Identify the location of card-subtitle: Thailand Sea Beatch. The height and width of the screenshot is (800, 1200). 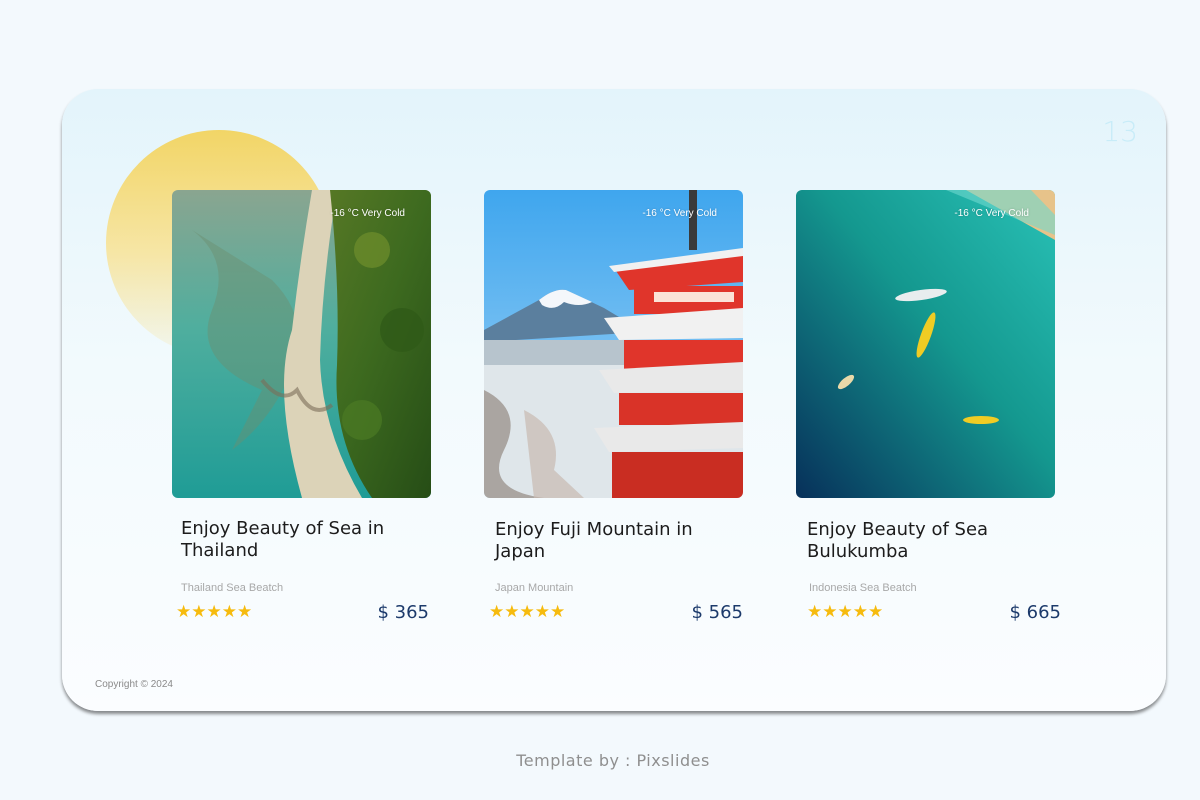
(232, 588).